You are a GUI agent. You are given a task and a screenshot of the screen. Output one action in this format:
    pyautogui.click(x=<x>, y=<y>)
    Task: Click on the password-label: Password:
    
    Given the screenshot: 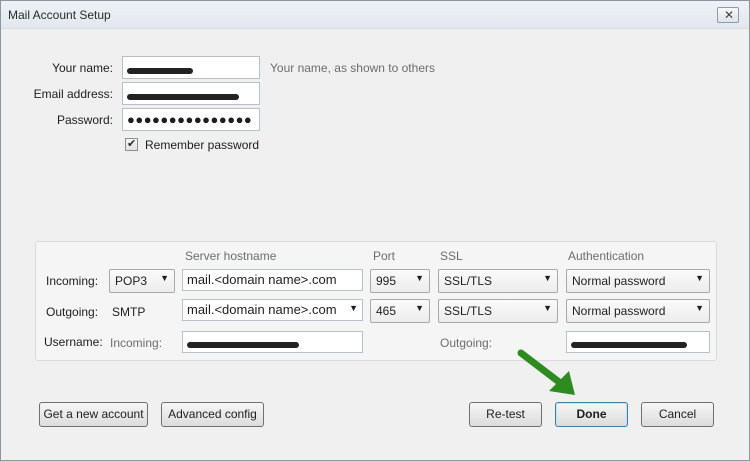 What is the action you would take?
    pyautogui.click(x=84, y=120)
    